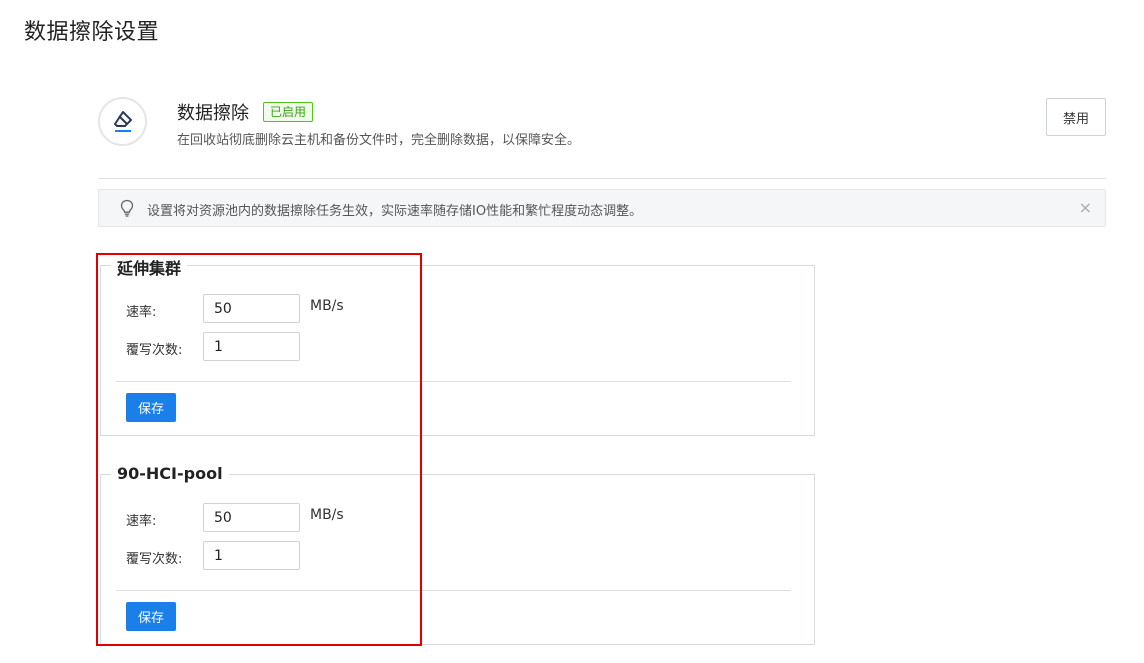 This screenshot has height=663, width=1144. Describe the element at coordinates (122, 121) in the screenshot. I see `eraser-icon` at that location.